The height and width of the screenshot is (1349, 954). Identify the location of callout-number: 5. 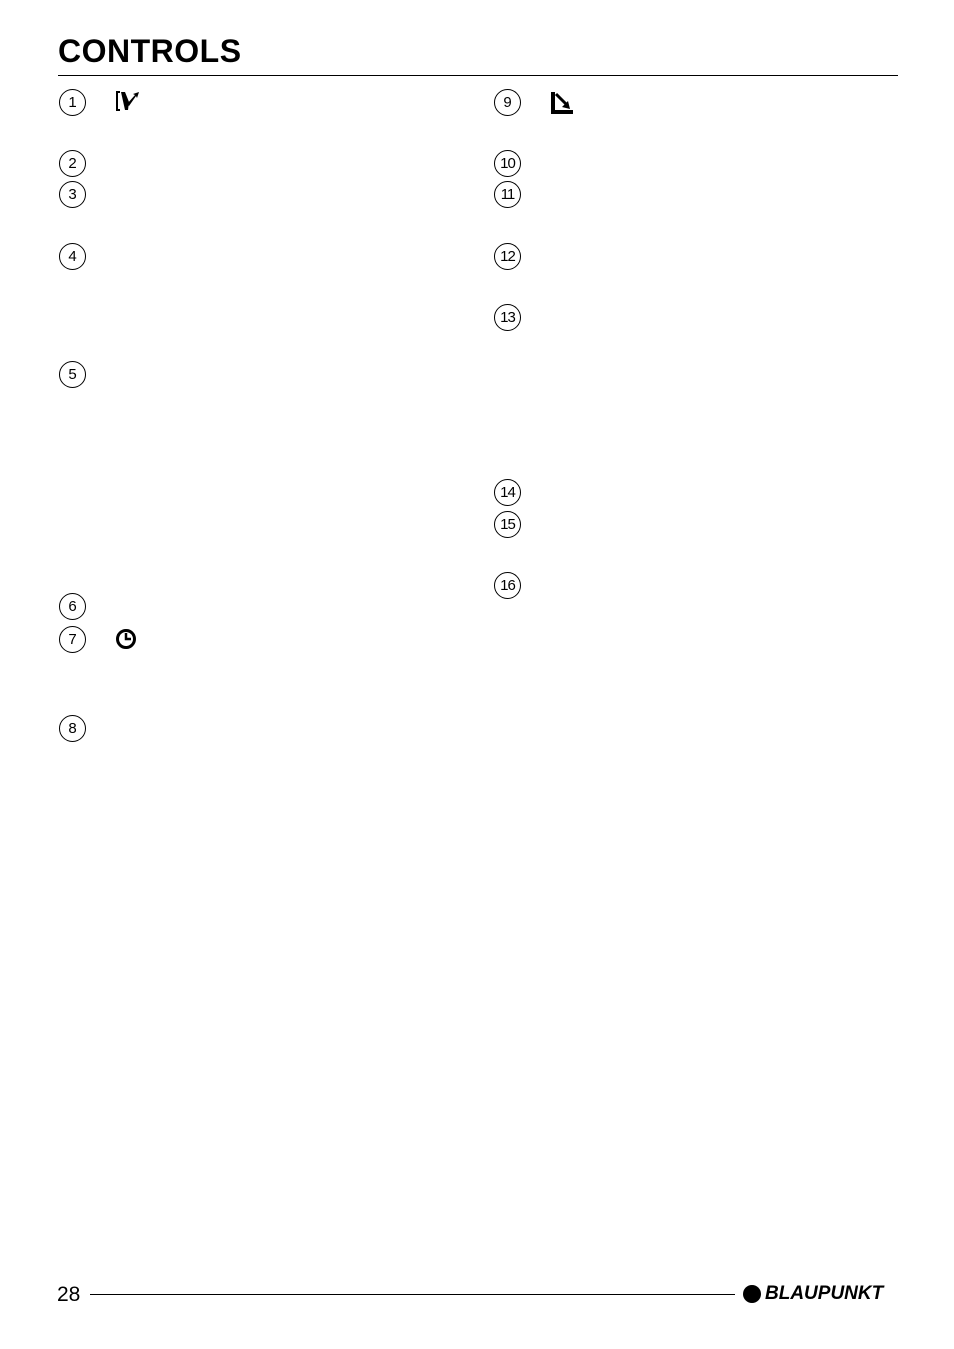
(72, 374).